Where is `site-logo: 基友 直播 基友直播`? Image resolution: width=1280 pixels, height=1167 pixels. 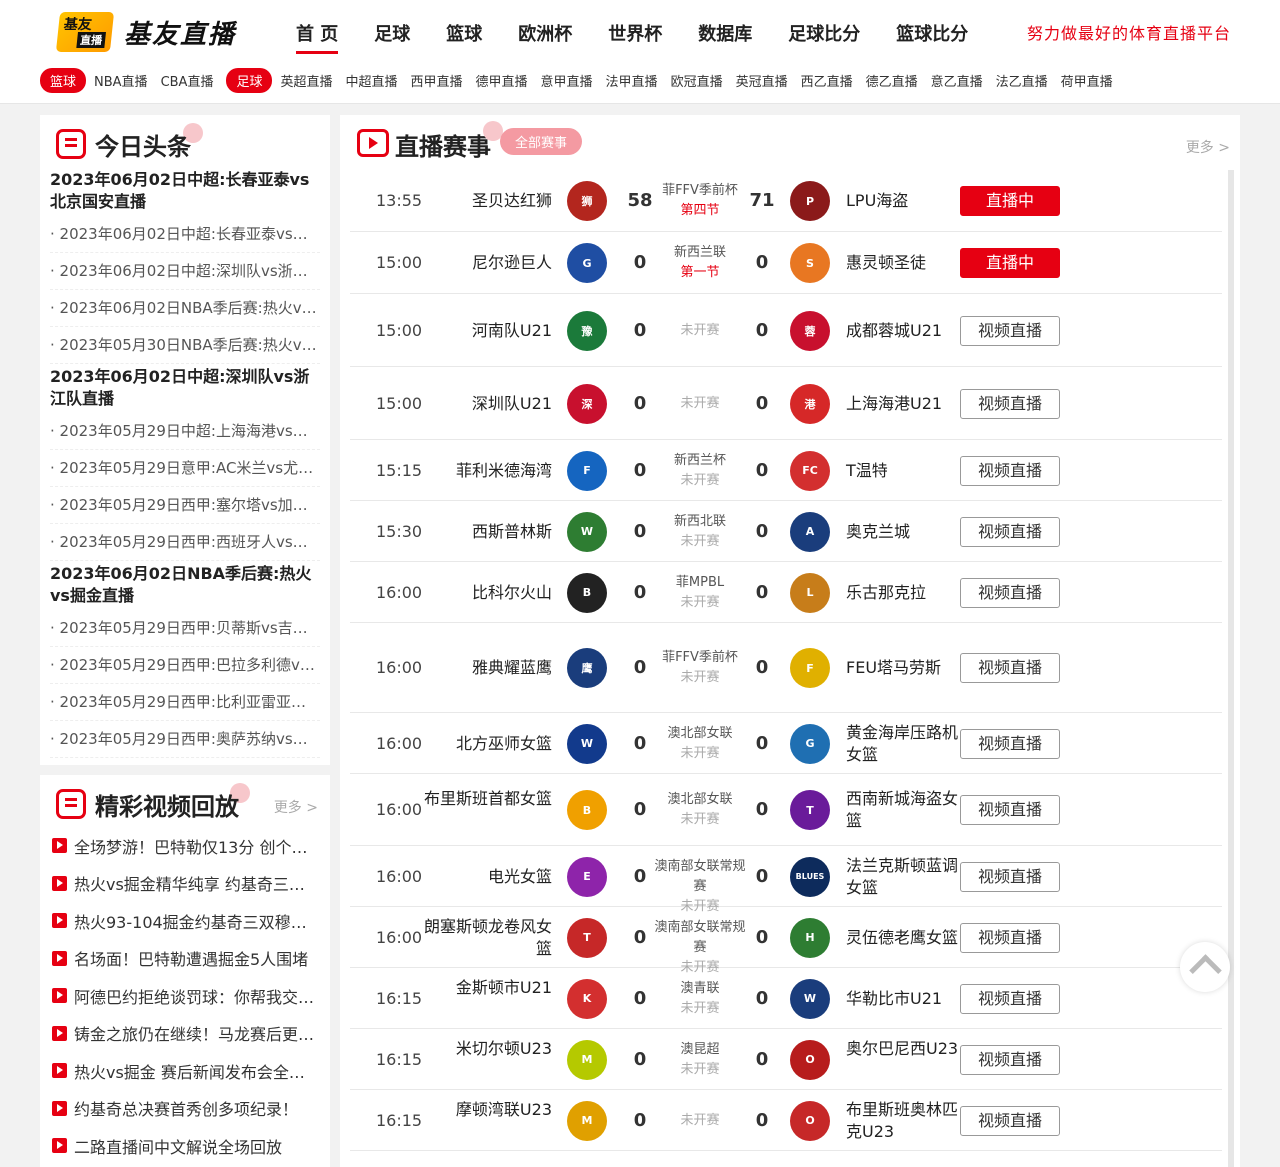 site-logo: 基友 直播 基友直播 is located at coordinates (145, 32).